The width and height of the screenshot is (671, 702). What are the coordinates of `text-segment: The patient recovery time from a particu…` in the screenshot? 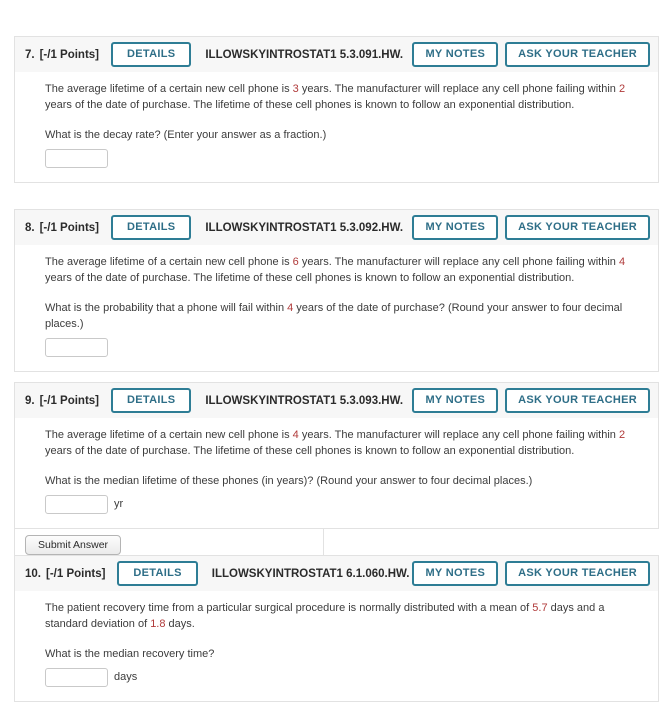 It's located at (289, 608).